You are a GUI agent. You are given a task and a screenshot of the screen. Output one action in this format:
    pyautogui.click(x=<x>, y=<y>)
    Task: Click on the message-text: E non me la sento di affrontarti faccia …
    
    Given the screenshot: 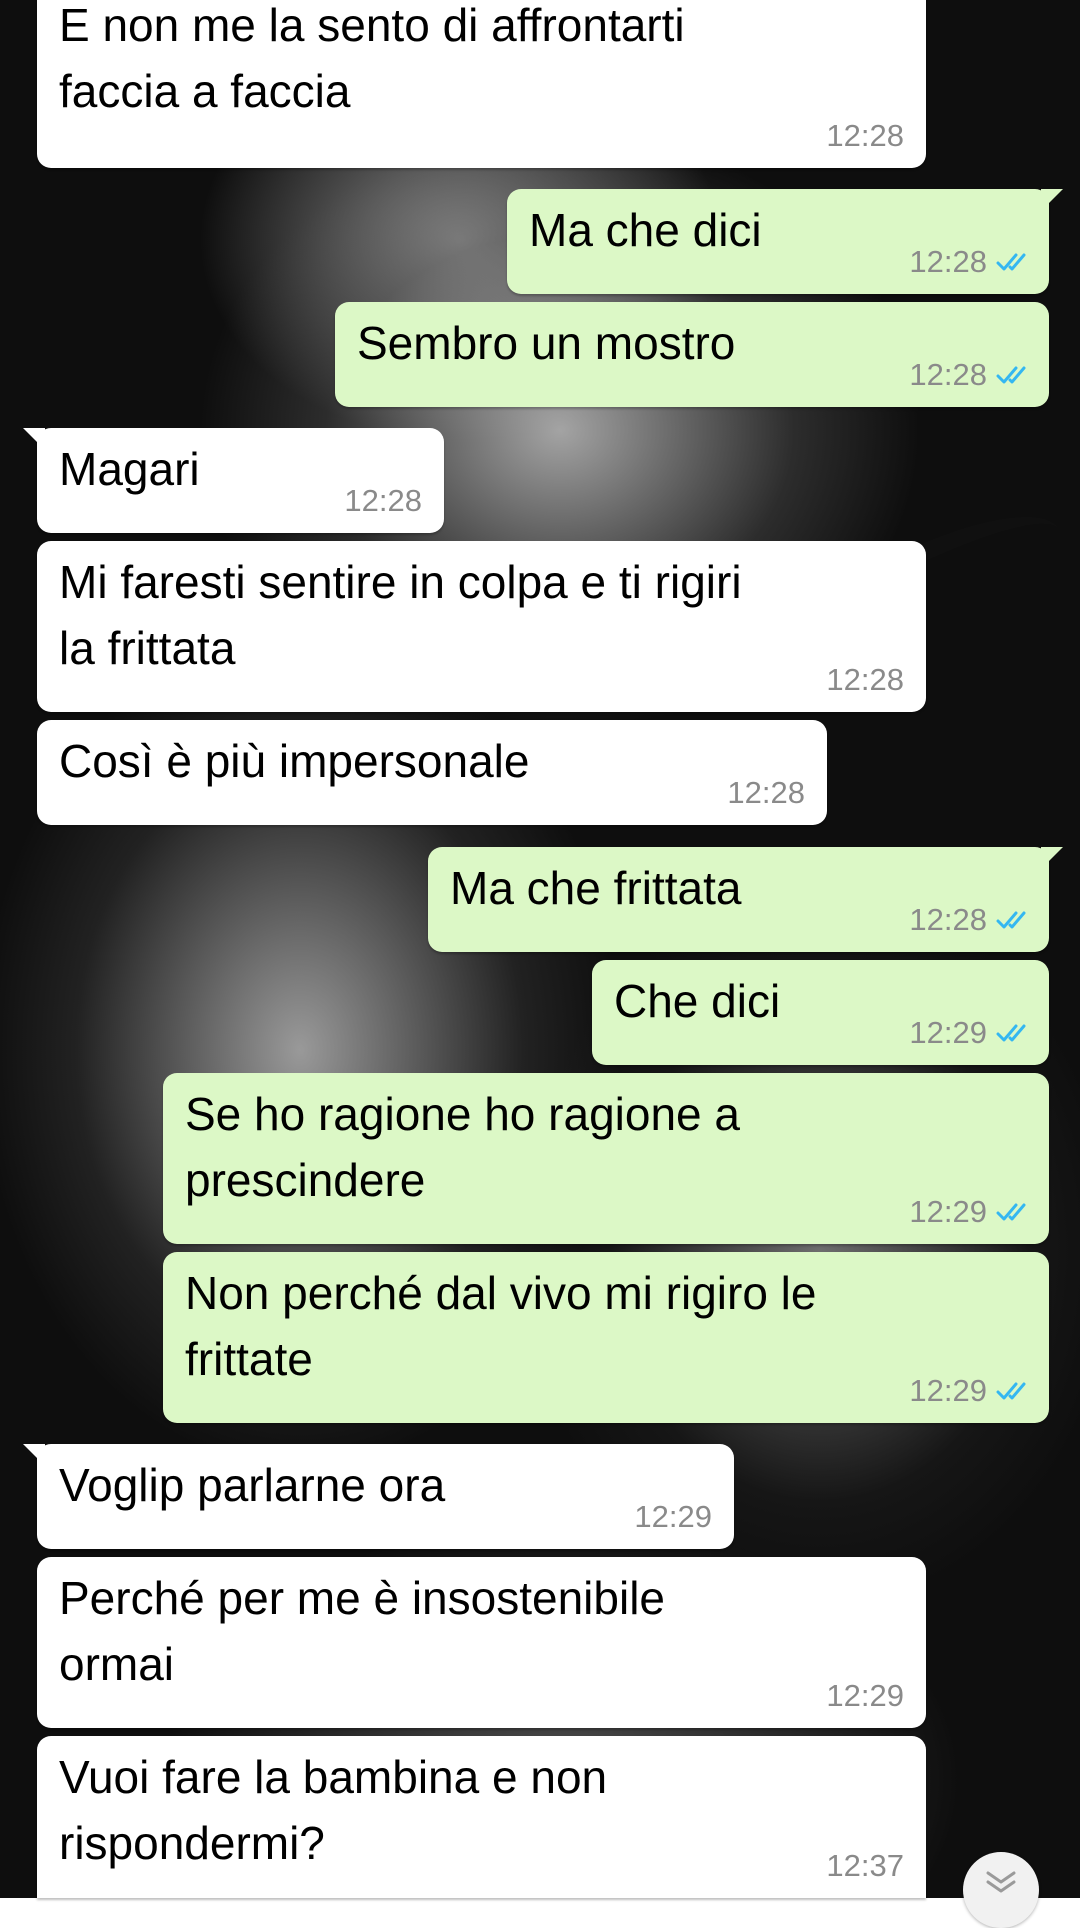 What is the action you would take?
    pyautogui.click(x=372, y=58)
    